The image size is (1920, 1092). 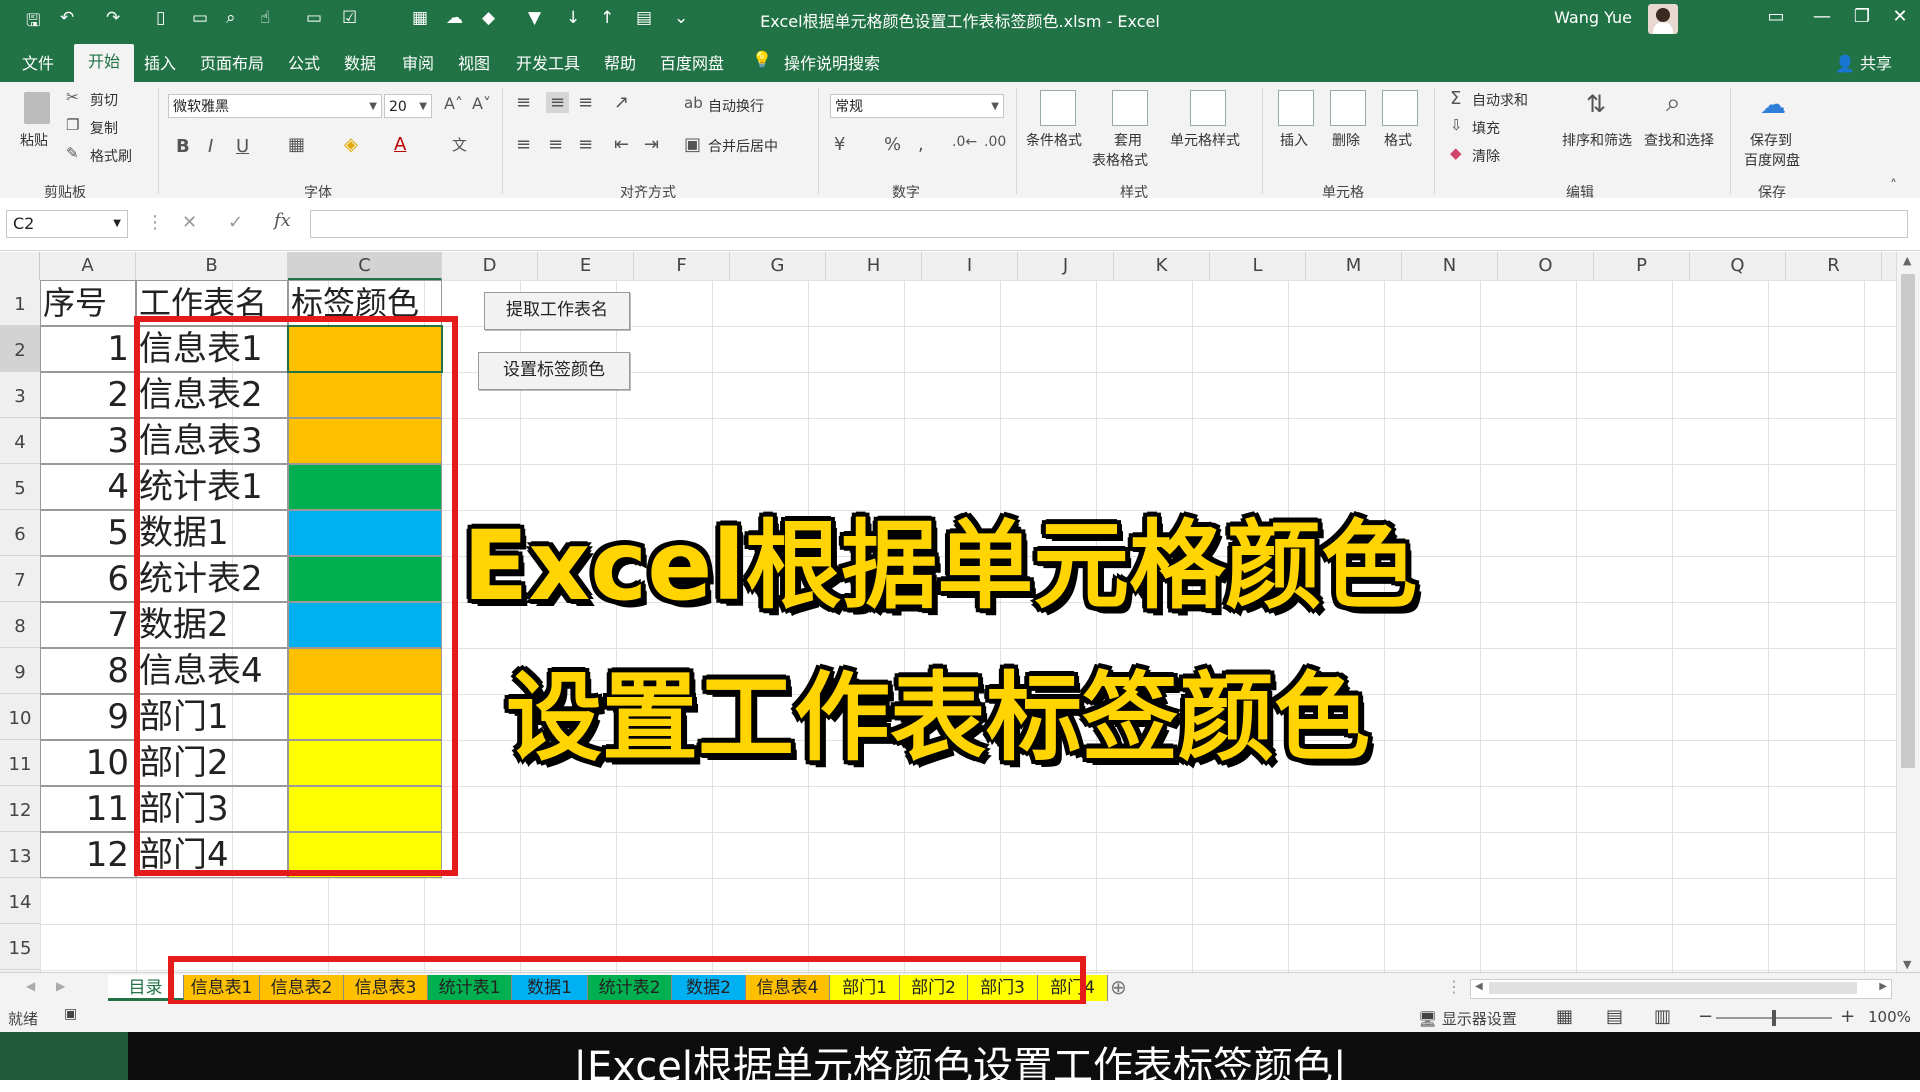 What do you see at coordinates (1450, 266) in the screenshot?
I see `column-header-n: N` at bounding box center [1450, 266].